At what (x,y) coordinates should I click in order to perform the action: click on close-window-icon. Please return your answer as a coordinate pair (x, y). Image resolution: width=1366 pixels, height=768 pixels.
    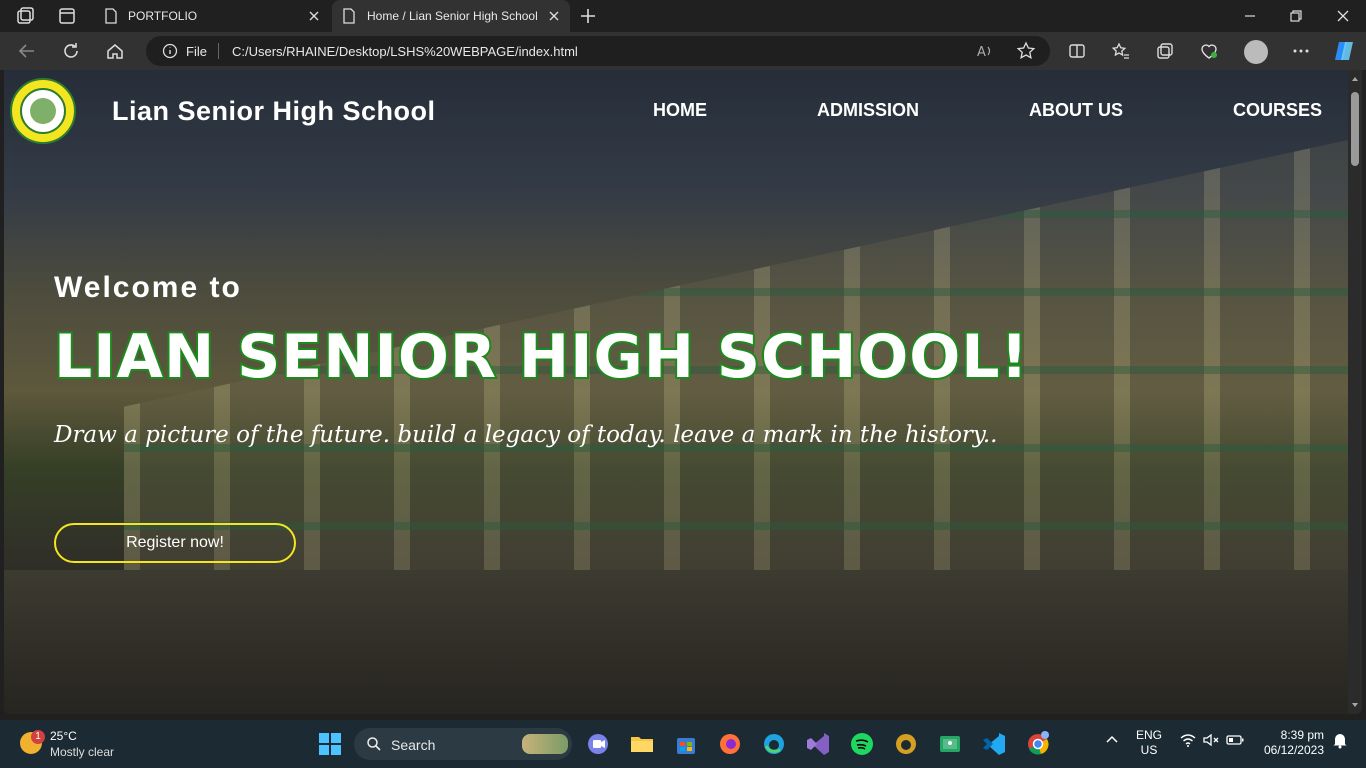
    Looking at the image, I should click on (1343, 16).